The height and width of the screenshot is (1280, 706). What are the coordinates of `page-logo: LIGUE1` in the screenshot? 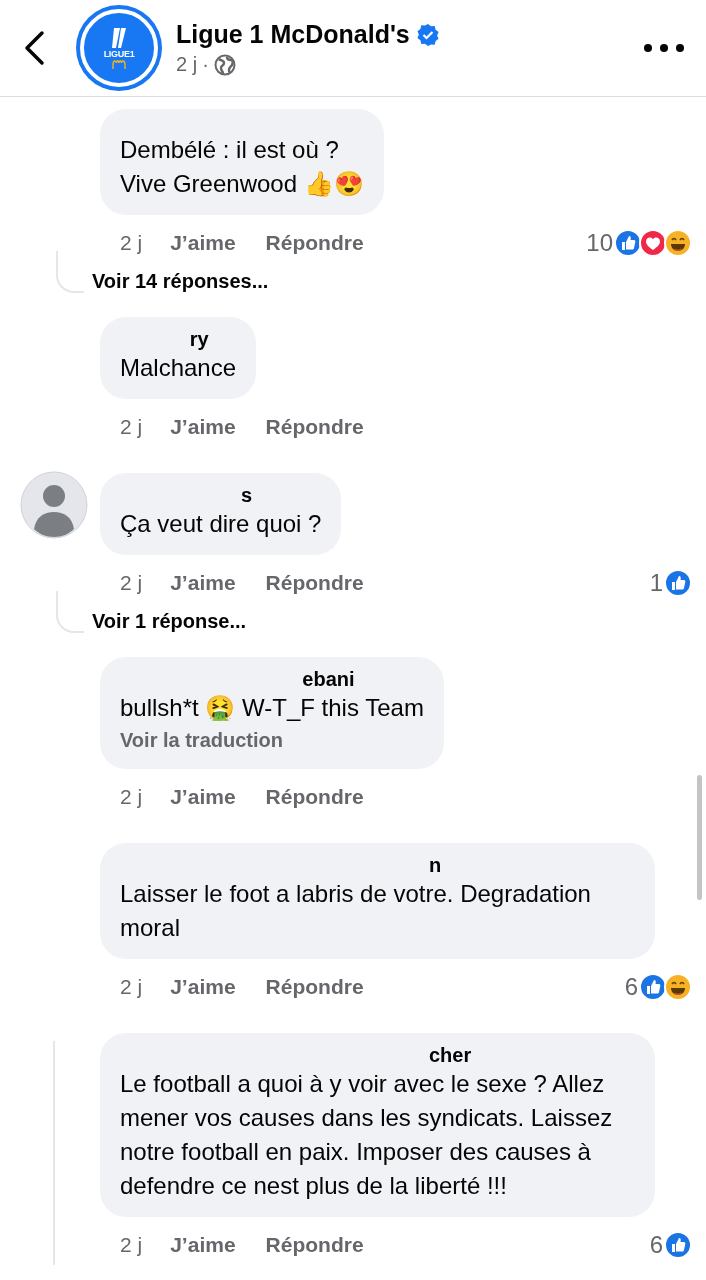 It's located at (119, 48).